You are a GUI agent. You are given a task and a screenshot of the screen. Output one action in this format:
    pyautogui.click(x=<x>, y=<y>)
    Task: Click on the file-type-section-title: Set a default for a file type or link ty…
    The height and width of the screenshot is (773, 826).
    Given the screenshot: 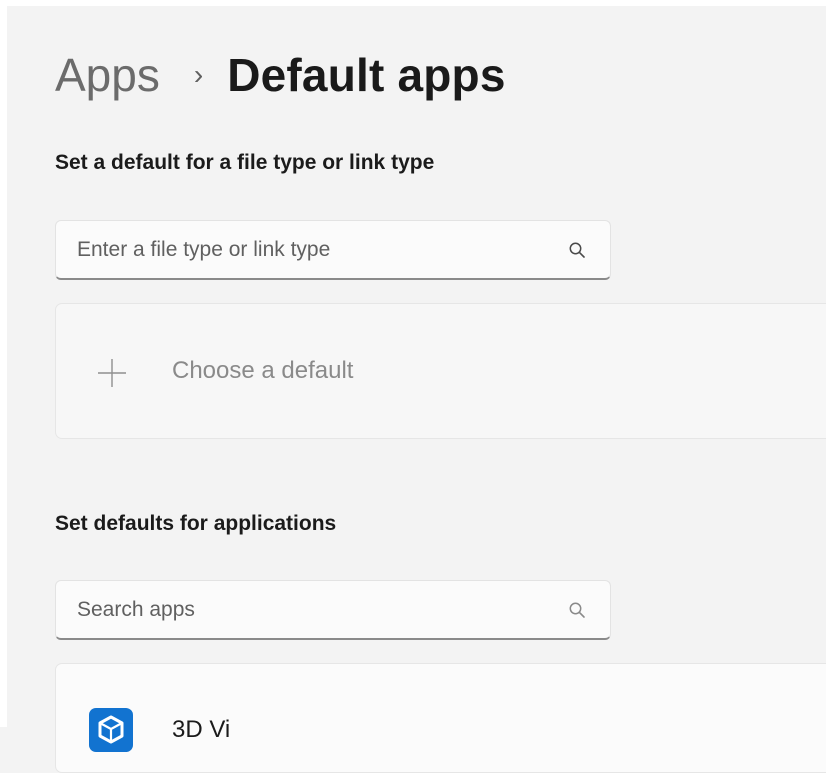 What is the action you would take?
    pyautogui.click(x=245, y=162)
    